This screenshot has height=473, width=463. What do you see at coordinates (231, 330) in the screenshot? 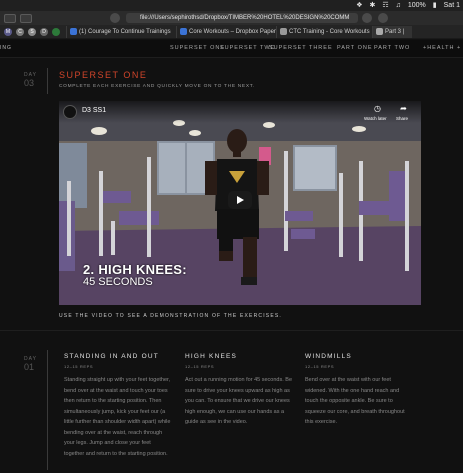
I see `section-divider` at bounding box center [231, 330].